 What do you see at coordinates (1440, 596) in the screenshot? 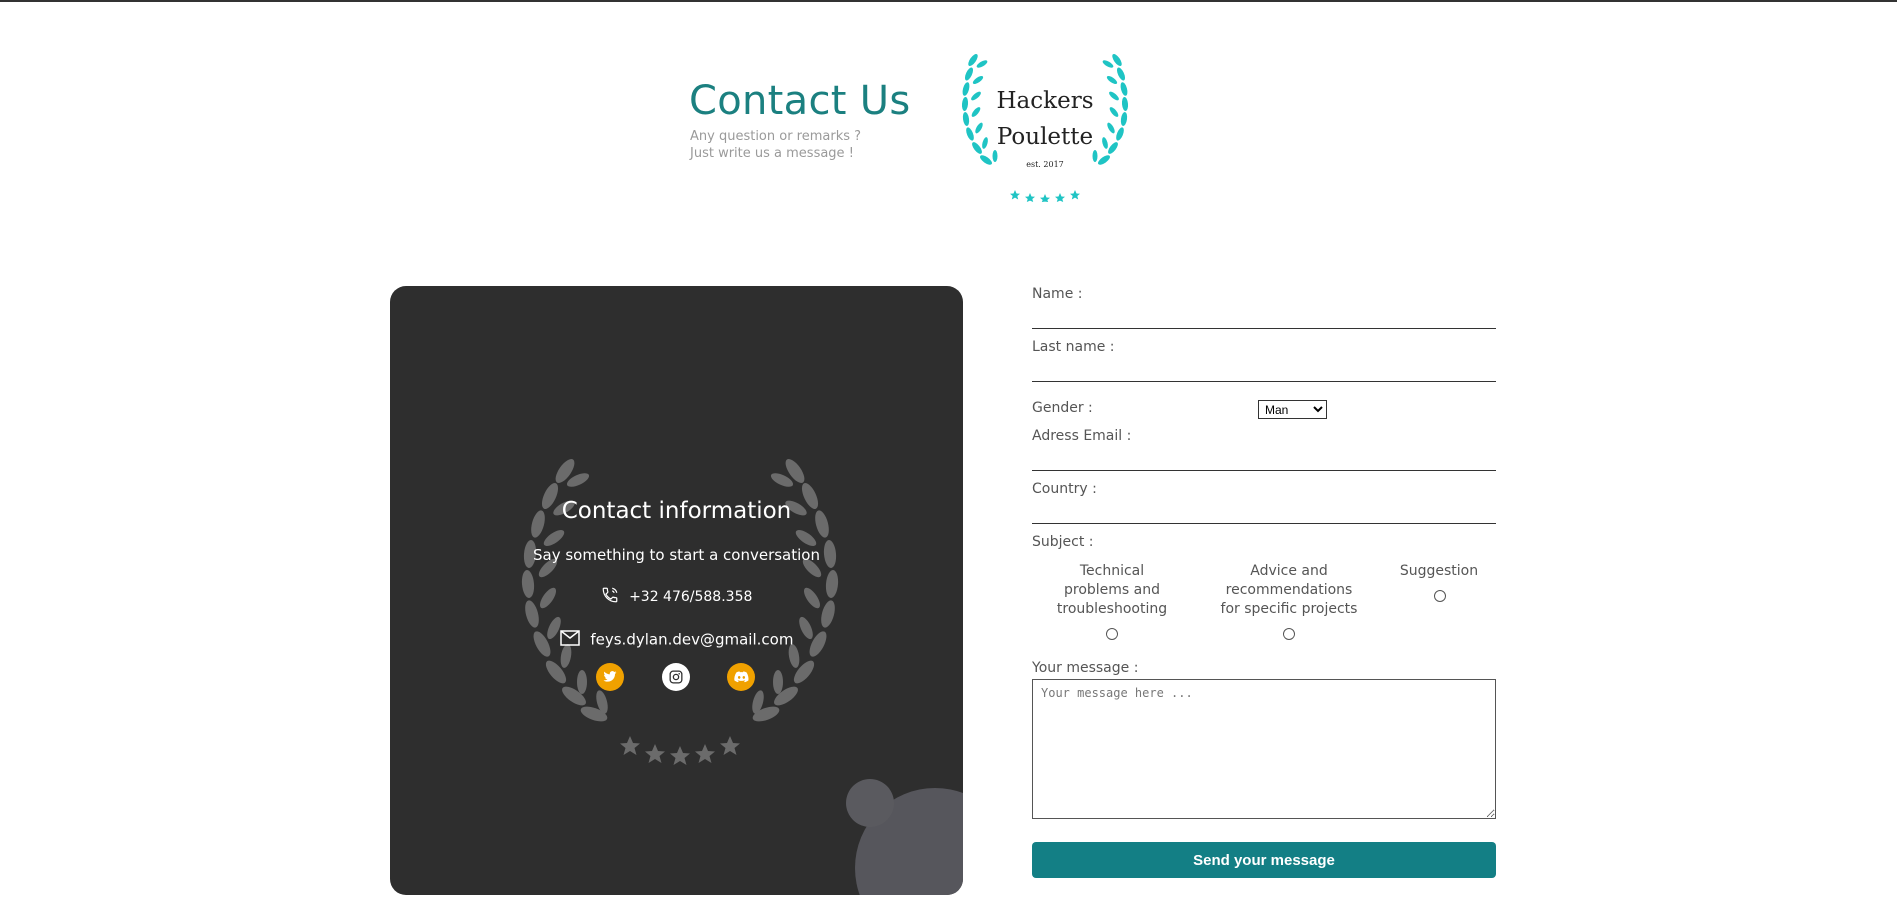
I see `subject-radio-suggestion` at bounding box center [1440, 596].